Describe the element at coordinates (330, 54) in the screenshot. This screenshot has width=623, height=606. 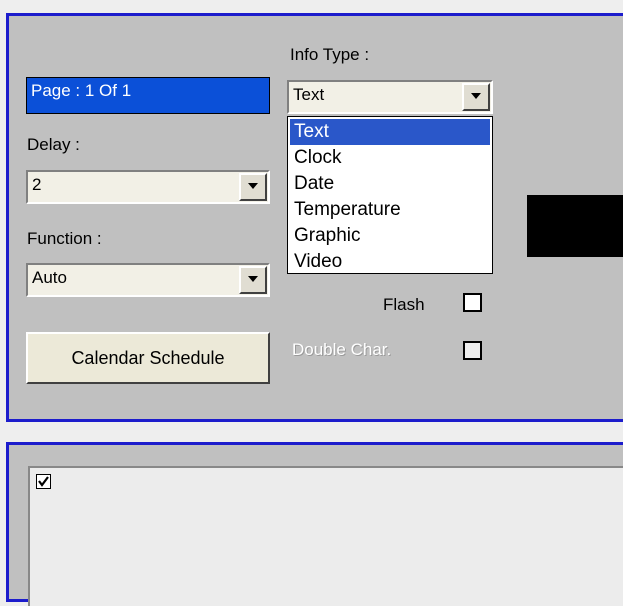
I see `info-type-label: Info Type :` at that location.